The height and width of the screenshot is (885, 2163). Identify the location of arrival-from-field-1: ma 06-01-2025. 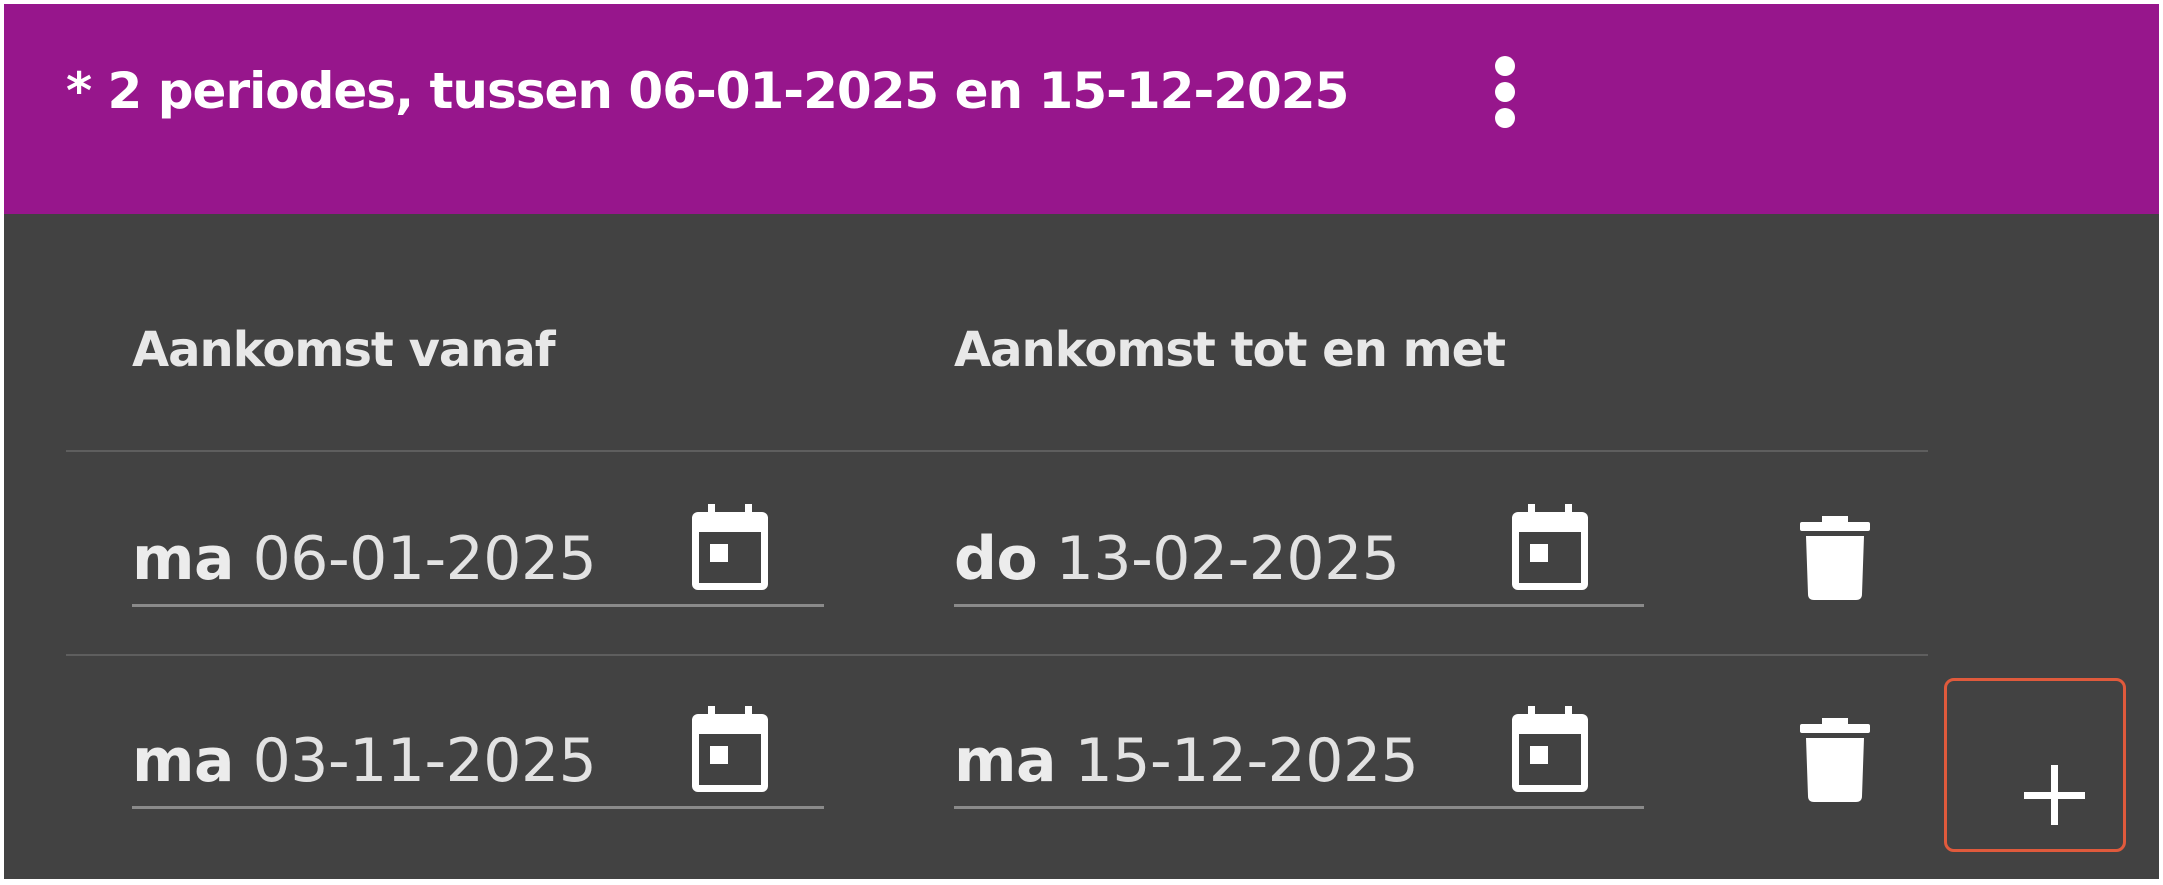
(478, 555).